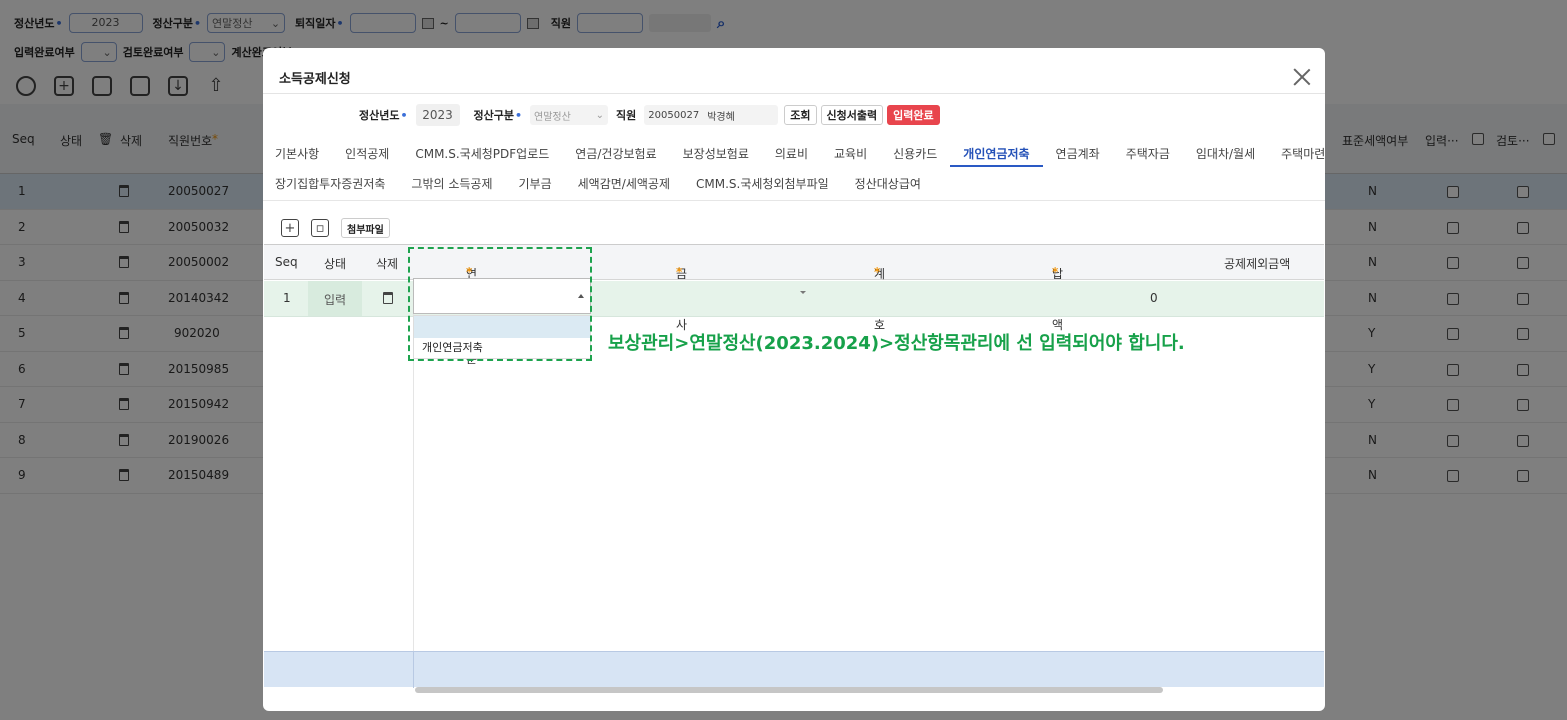  I want to click on tab-housing-fund: 주택자금, so click(1148, 154).